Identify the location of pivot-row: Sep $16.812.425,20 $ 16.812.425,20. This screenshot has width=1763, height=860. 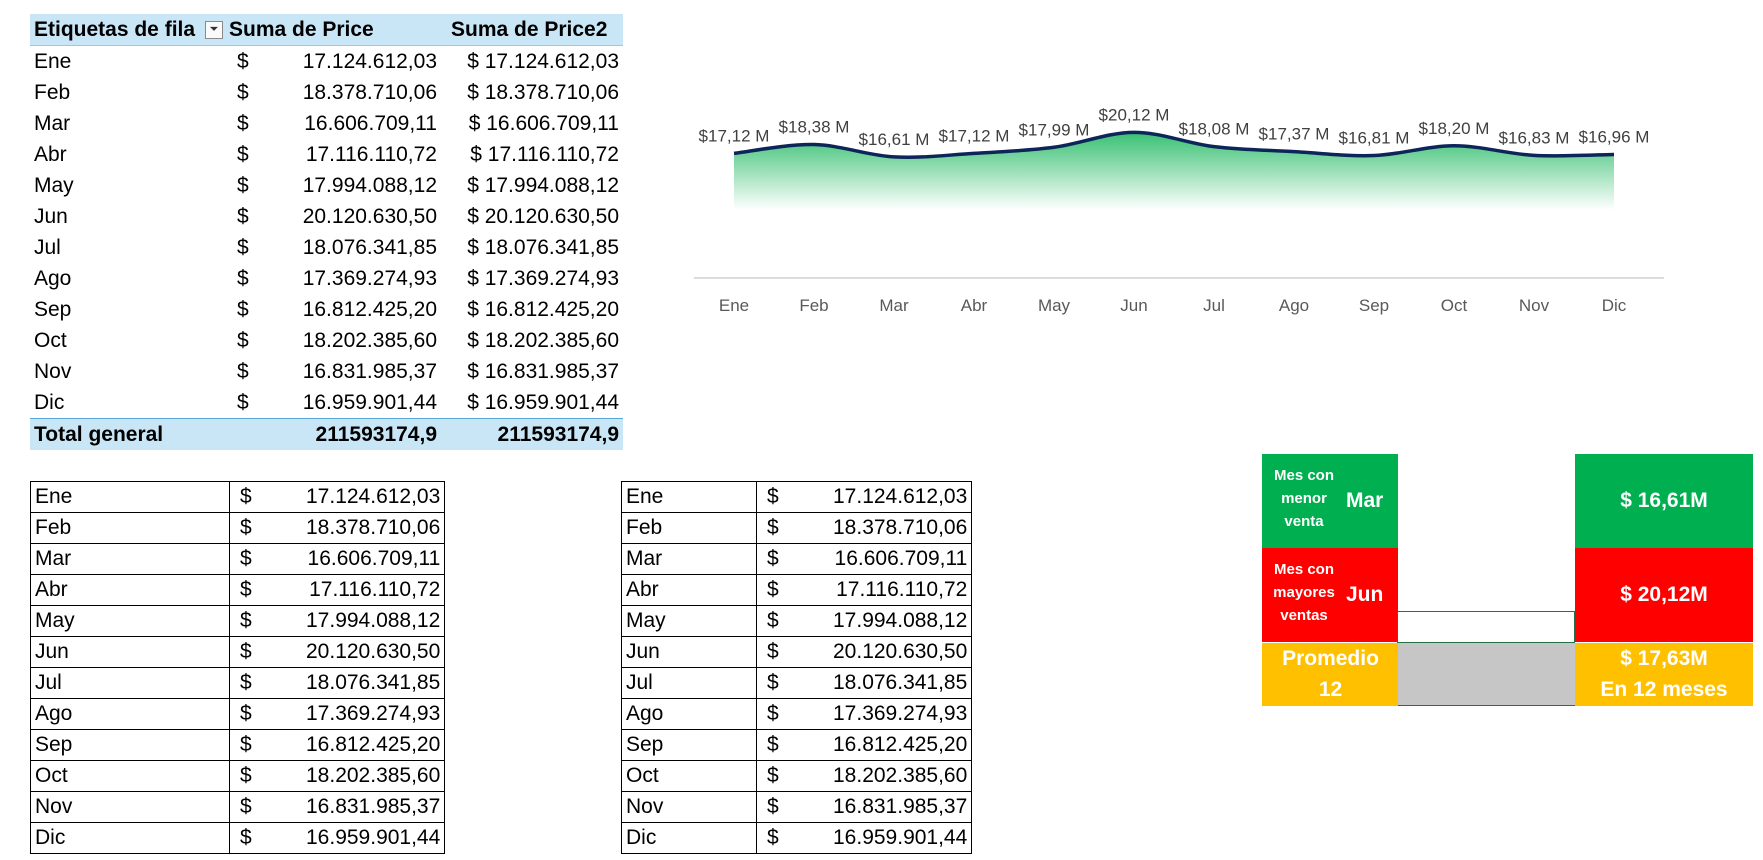
(326, 309).